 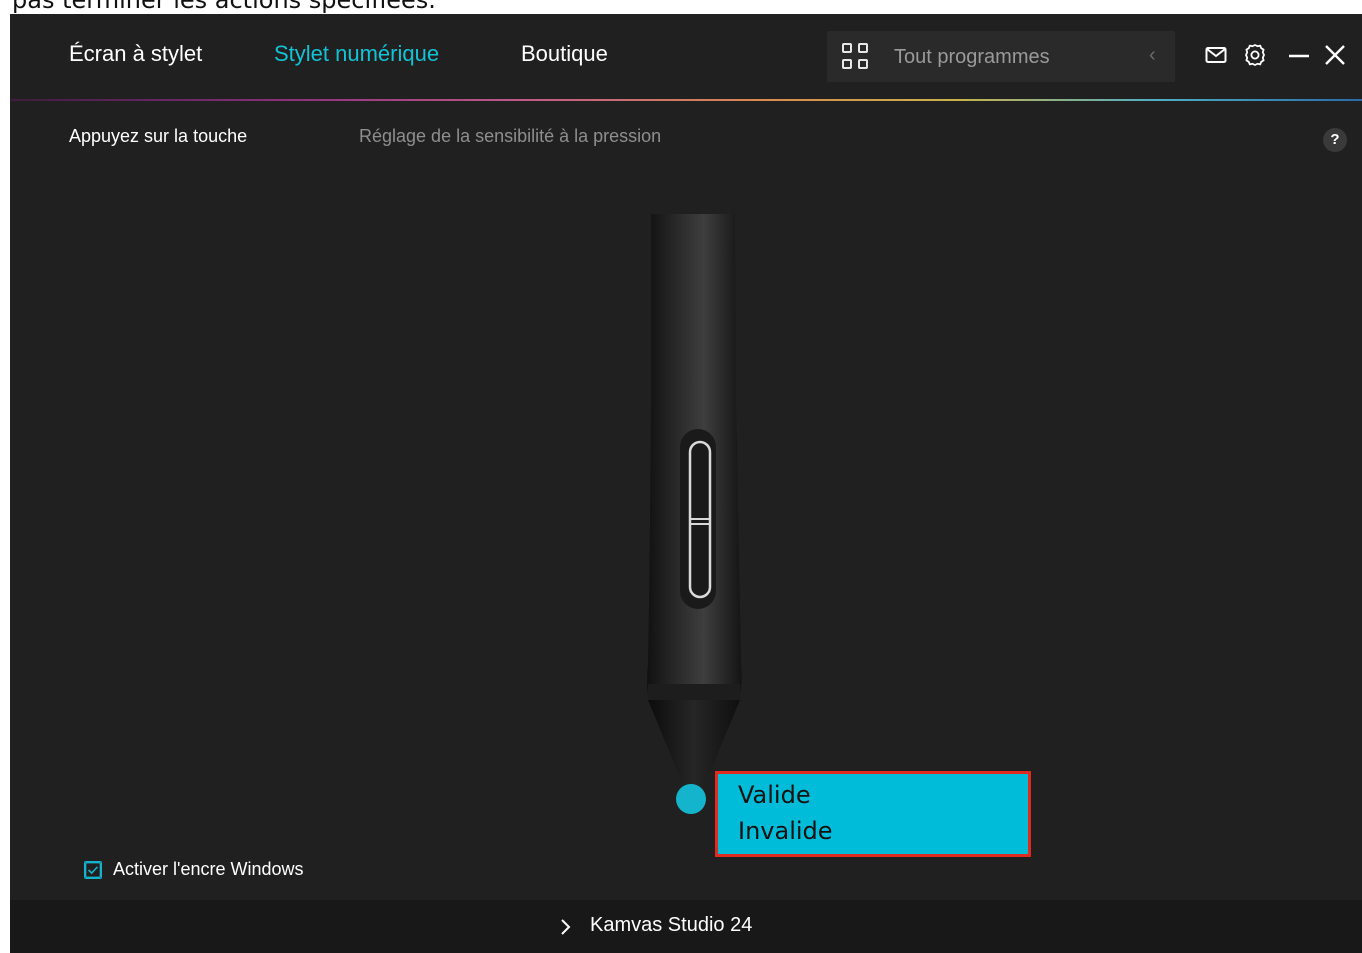 What do you see at coordinates (224, 7) in the screenshot?
I see `document-text-fragment: pas terminer les actions spécifiées.` at bounding box center [224, 7].